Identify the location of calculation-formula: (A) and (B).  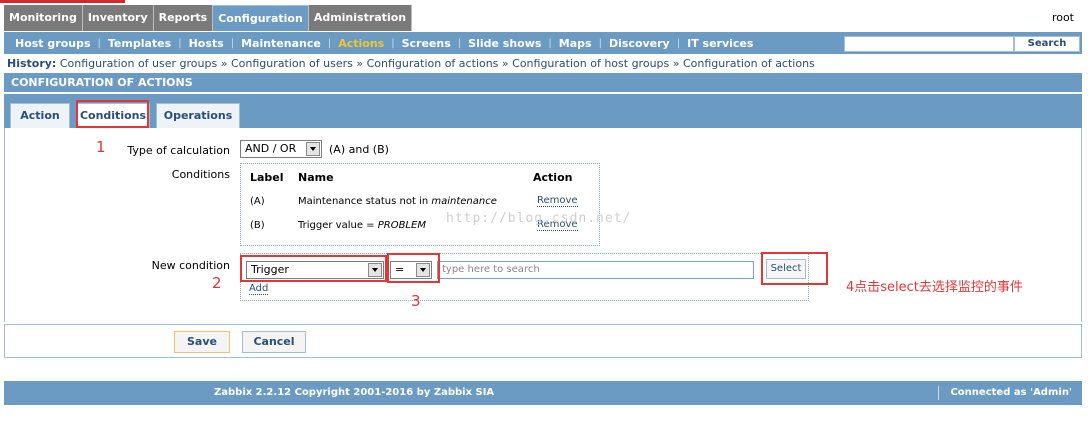
(359, 149).